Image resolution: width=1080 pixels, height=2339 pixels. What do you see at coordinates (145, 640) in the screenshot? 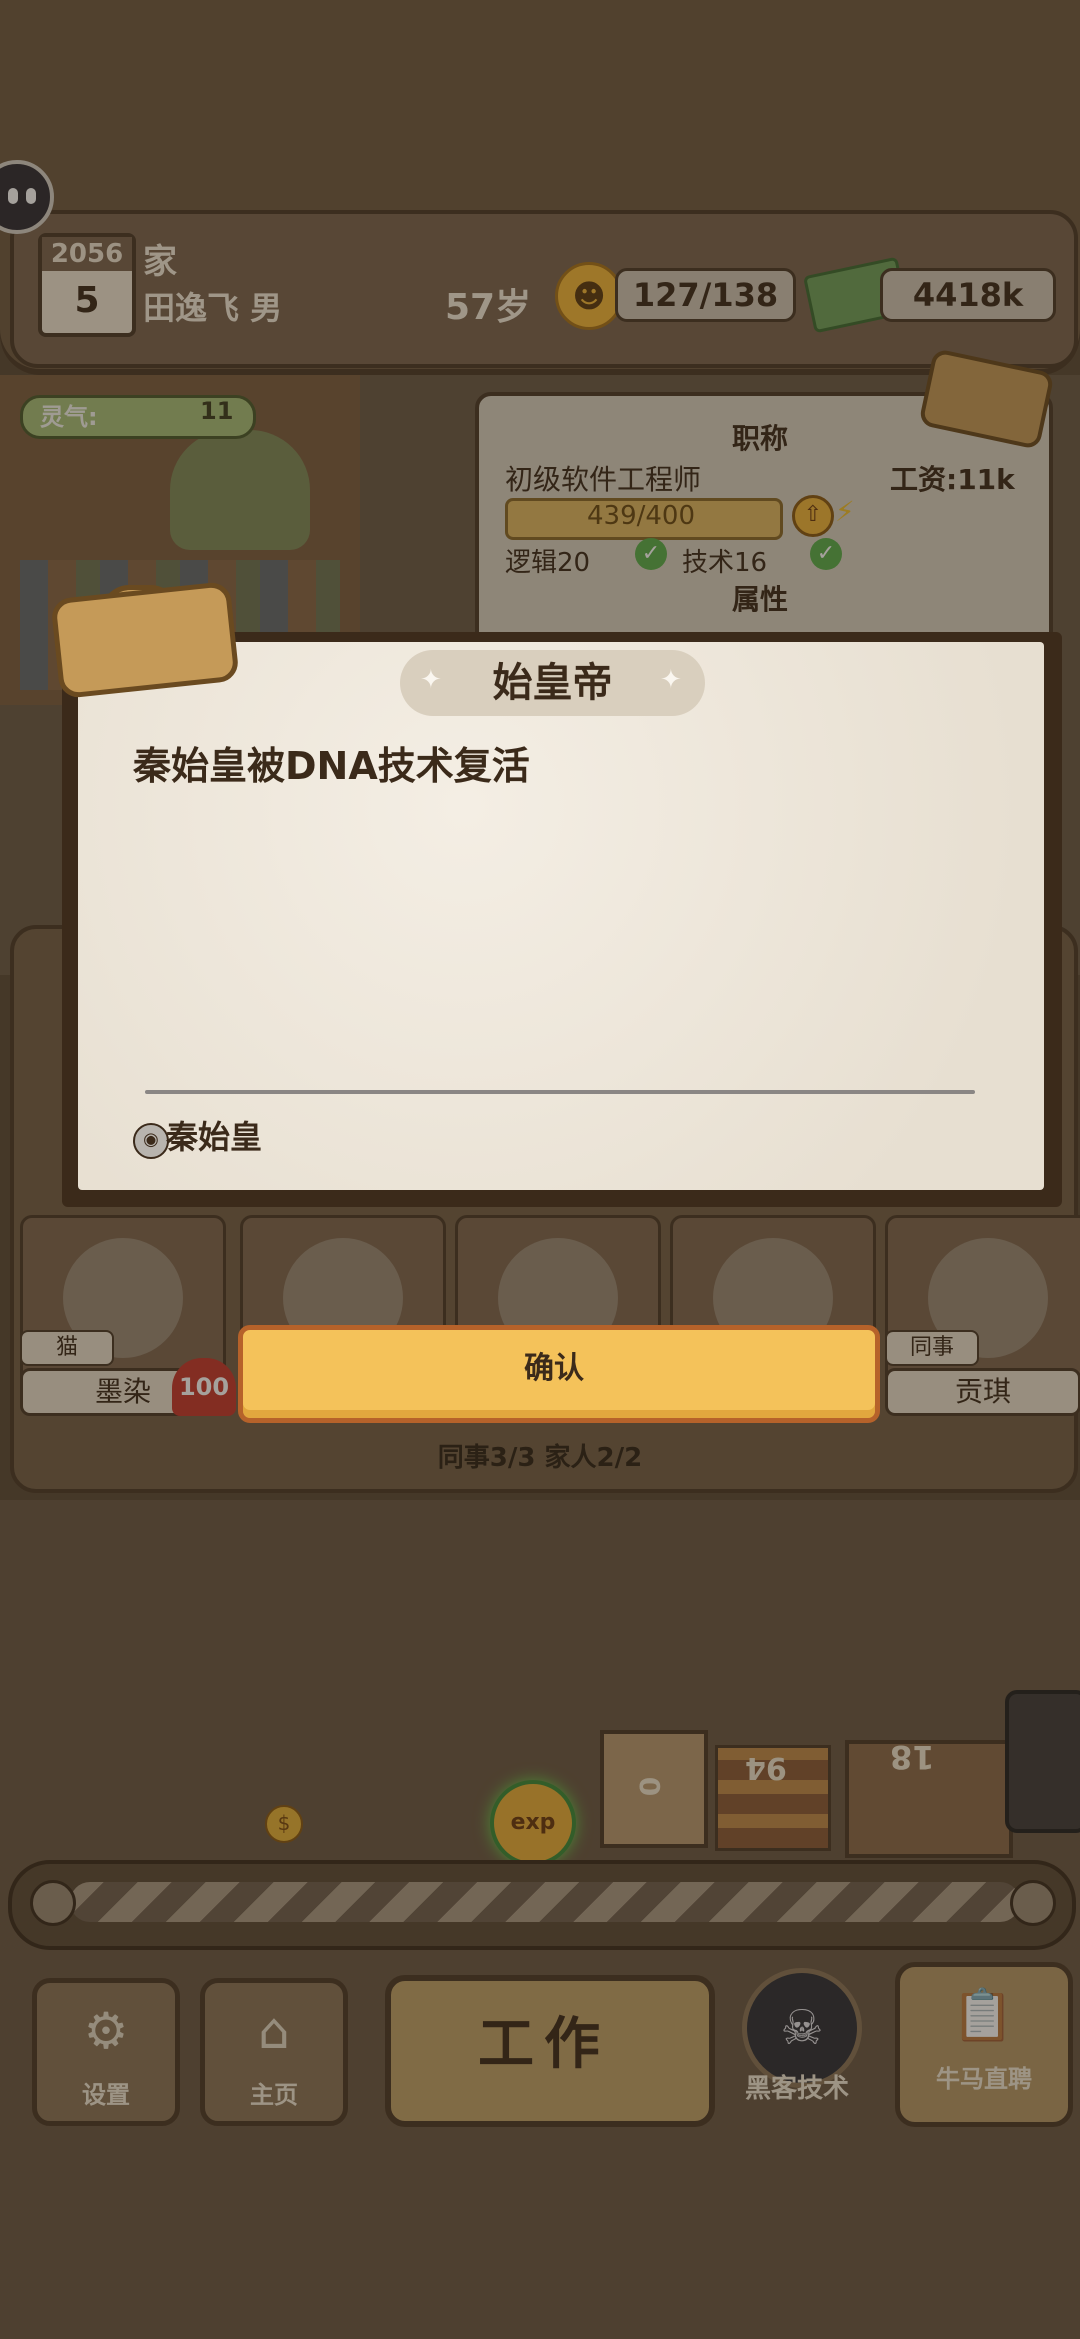
I see `binder-clip-base` at bounding box center [145, 640].